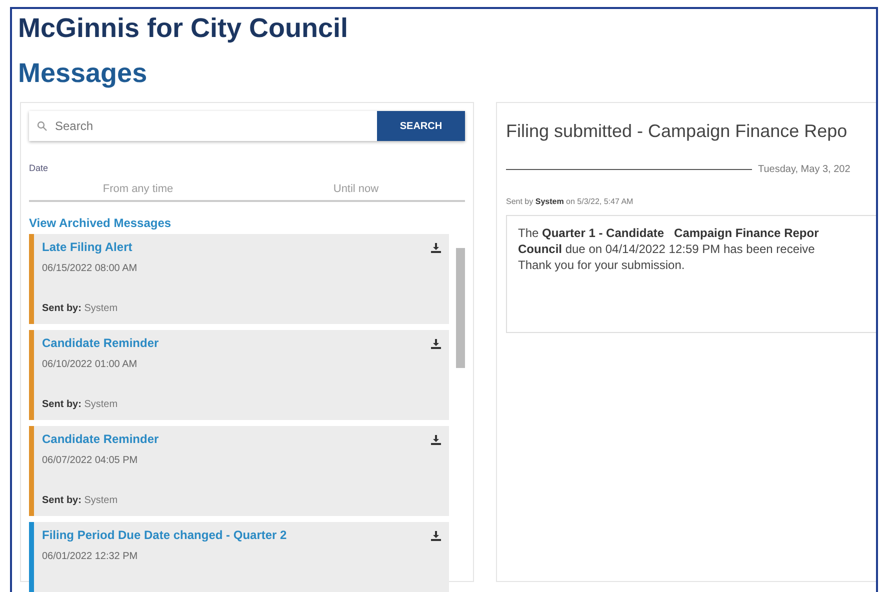  Describe the element at coordinates (90, 268) in the screenshot. I see `message-date: 06/15/2022 08:00 AM` at that location.